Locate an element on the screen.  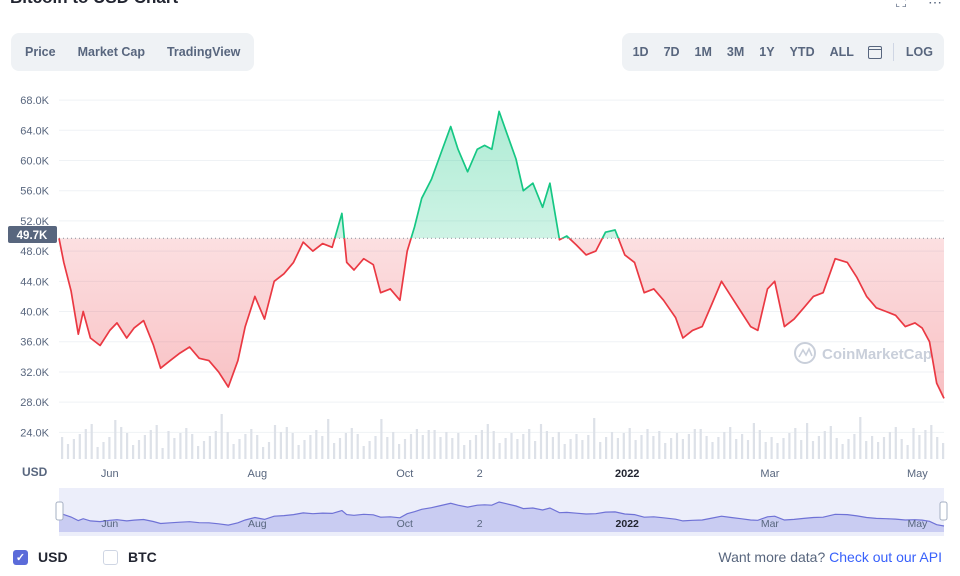
navigator-tick-label: Mar is located at coordinates (770, 524).